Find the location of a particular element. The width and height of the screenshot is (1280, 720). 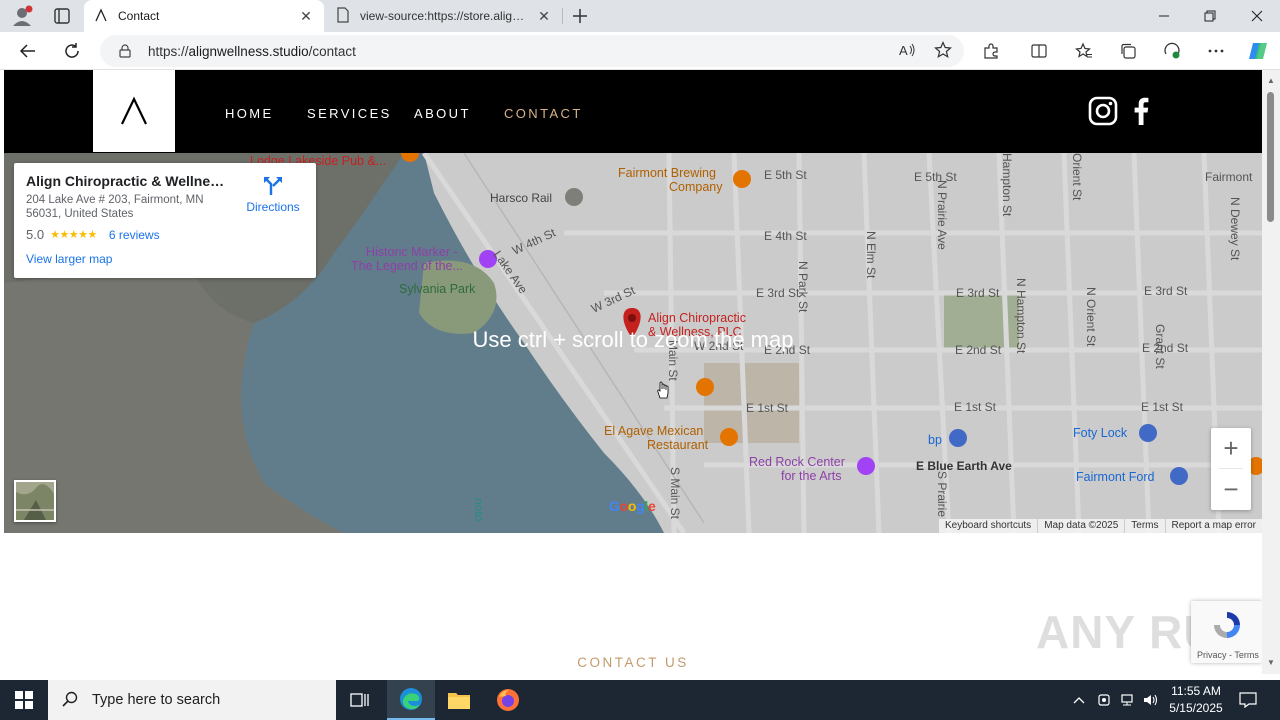

hand-cursor-icon is located at coordinates (663, 391).